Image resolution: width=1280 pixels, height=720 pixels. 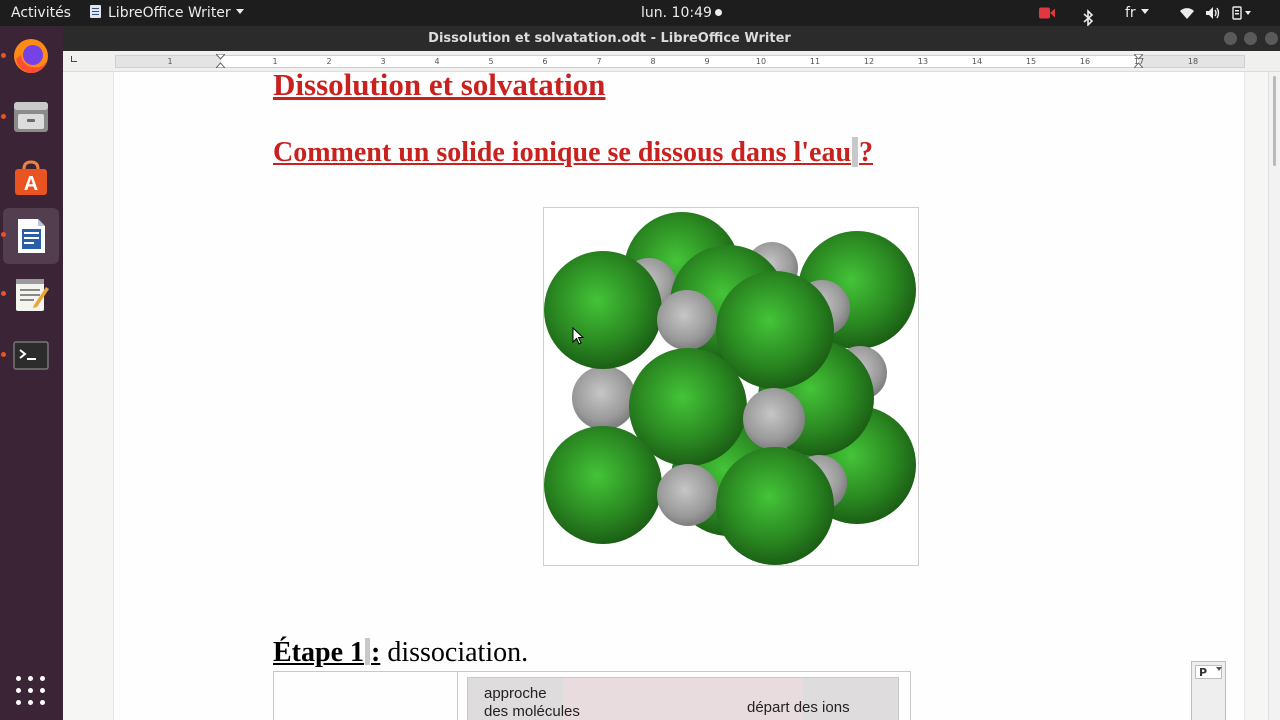 I want to click on ruler-number: 7, so click(x=599, y=61).